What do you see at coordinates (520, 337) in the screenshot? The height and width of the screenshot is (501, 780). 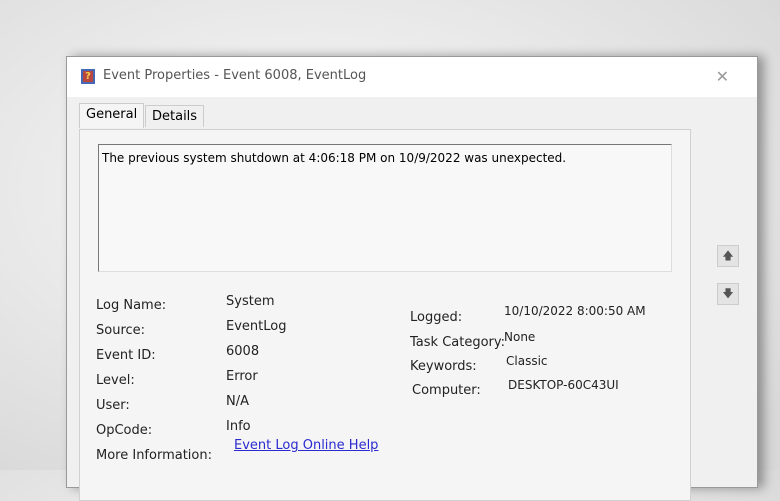 I see `task-category-value: None` at bounding box center [520, 337].